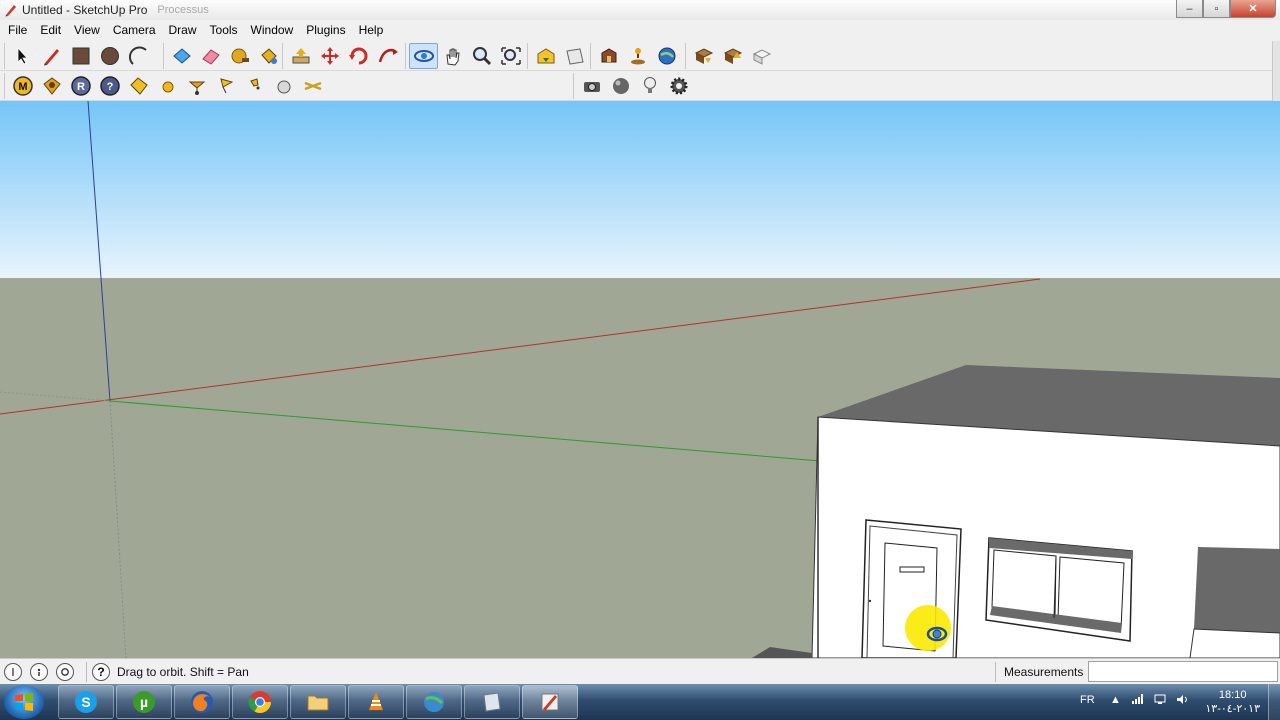  What do you see at coordinates (1182, 701) in the screenshot?
I see `volume-icon` at bounding box center [1182, 701].